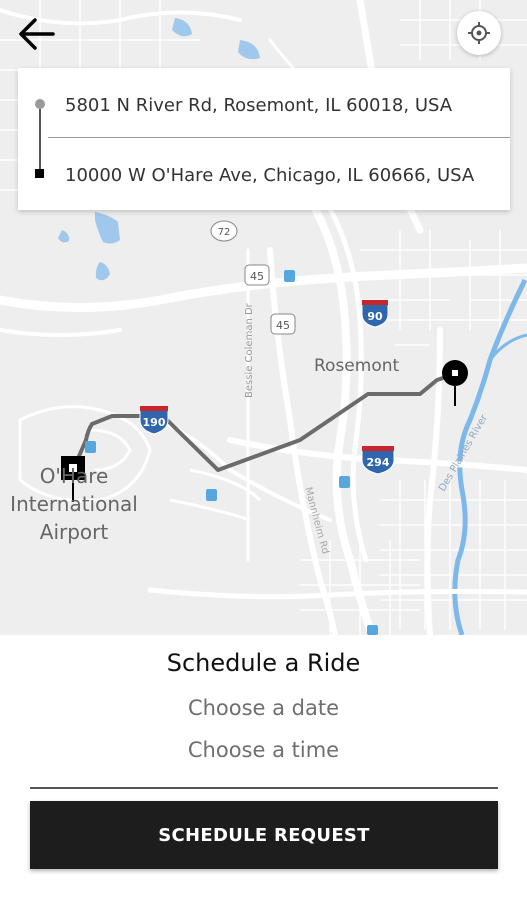  I want to click on svg-text: 190, so click(154, 422).